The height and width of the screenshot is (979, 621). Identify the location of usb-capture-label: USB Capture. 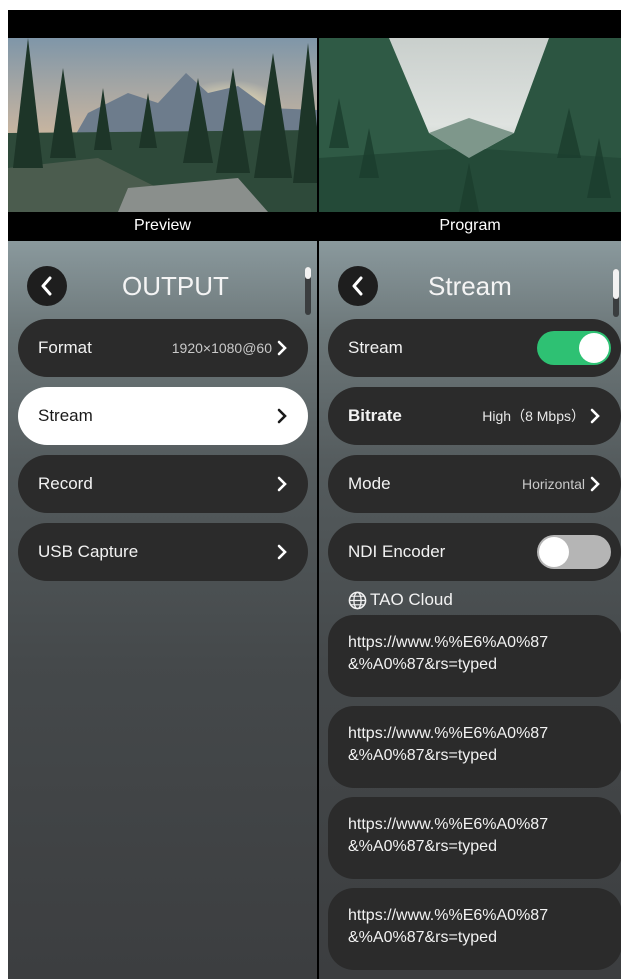
(88, 551).